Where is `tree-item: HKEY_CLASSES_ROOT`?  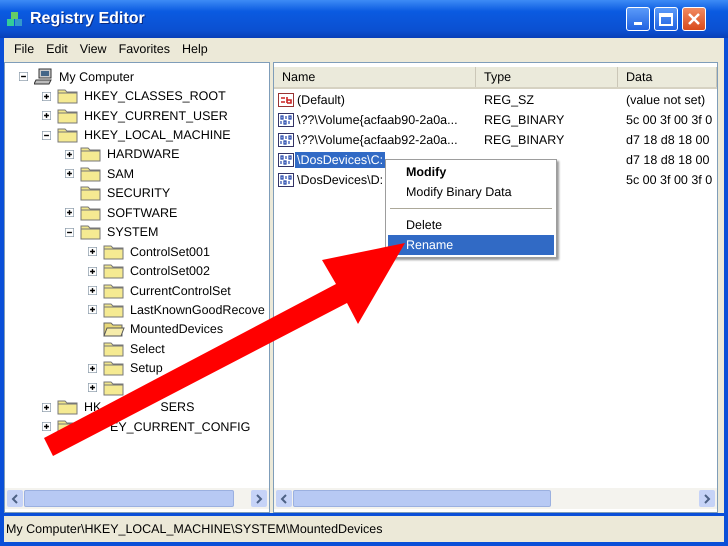 tree-item: HKEY_CLASSES_ROOT is located at coordinates (155, 96).